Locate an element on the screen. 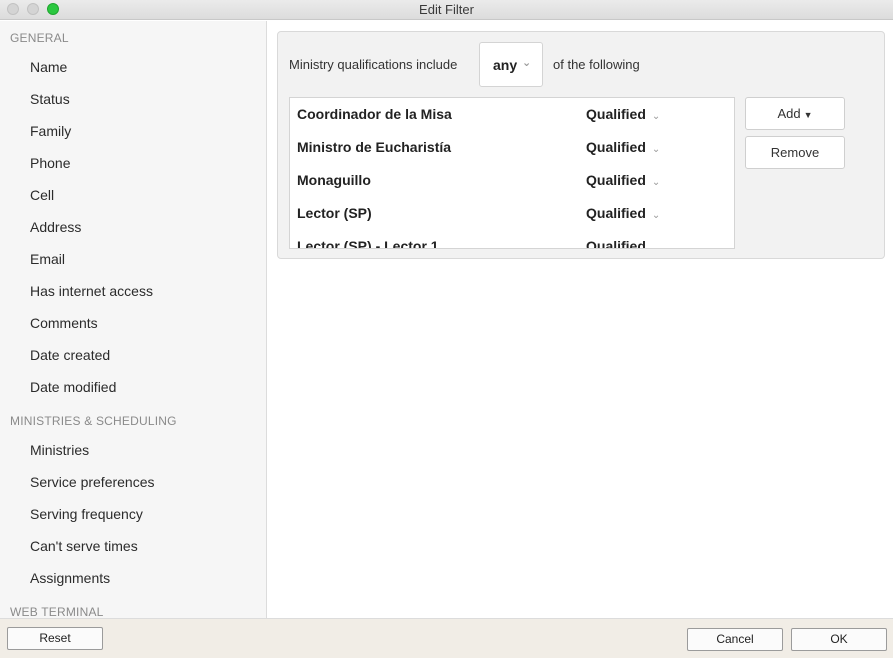  section-heading-web-terminal: WEB TERMINAL is located at coordinates (57, 611).